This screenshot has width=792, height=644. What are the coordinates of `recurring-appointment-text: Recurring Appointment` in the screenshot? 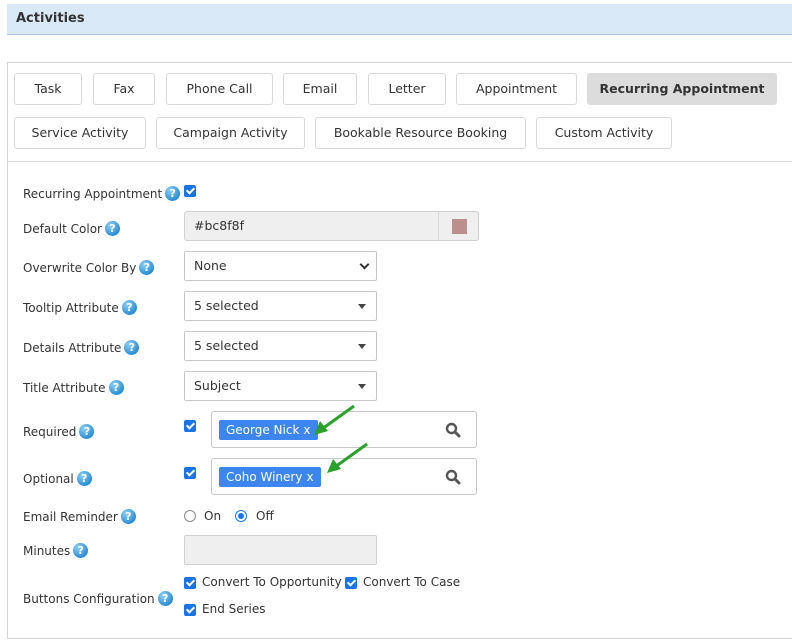 It's located at (93, 193).